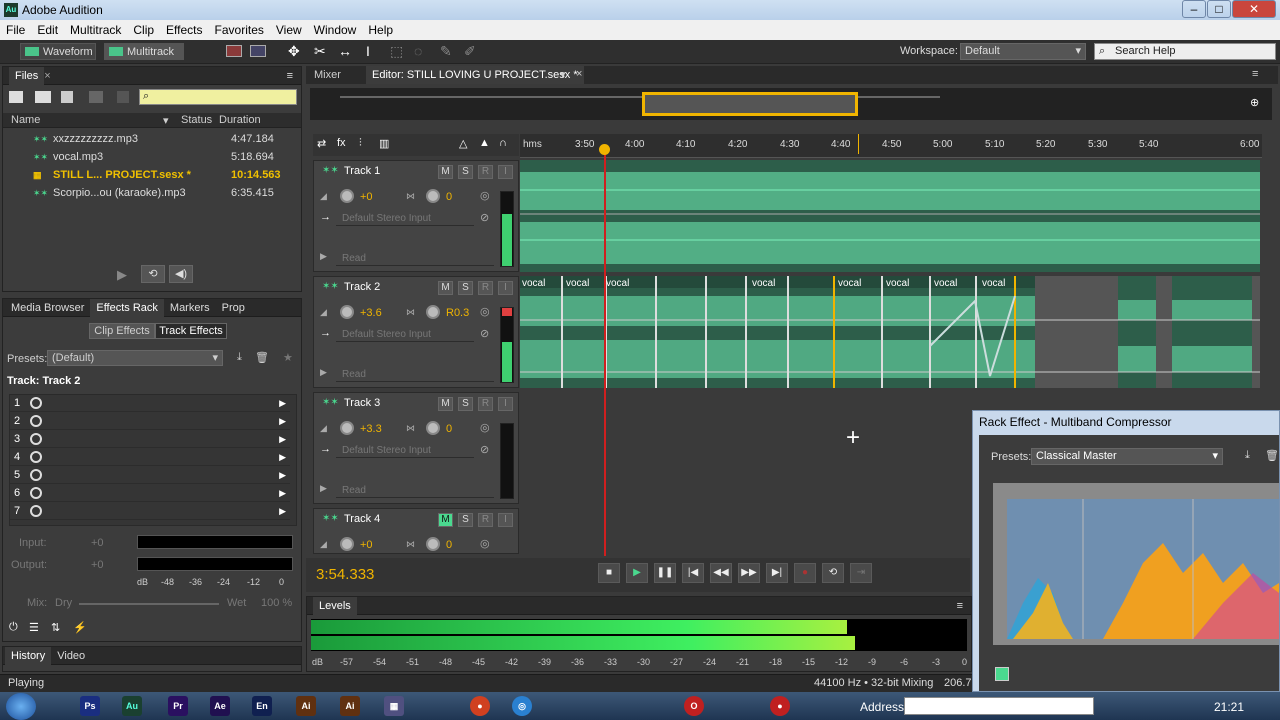 This screenshot has width=1280, height=720. What do you see at coordinates (321, 143) in the screenshot?
I see `send-icon: ⇄` at bounding box center [321, 143].